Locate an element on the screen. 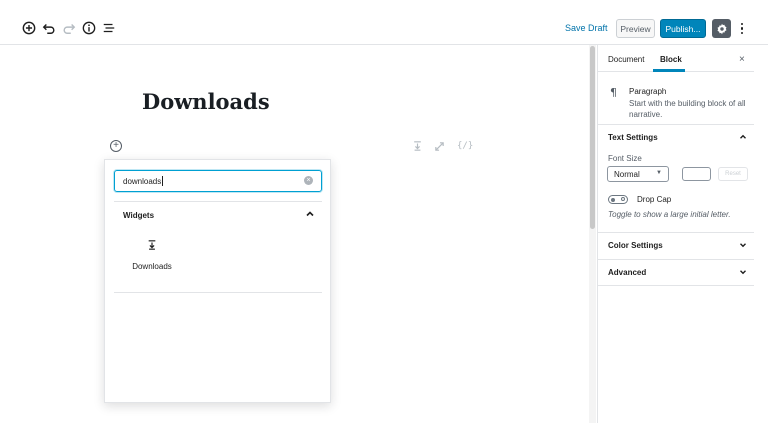 The height and width of the screenshot is (423, 768). block-search-input is located at coordinates (208, 181).